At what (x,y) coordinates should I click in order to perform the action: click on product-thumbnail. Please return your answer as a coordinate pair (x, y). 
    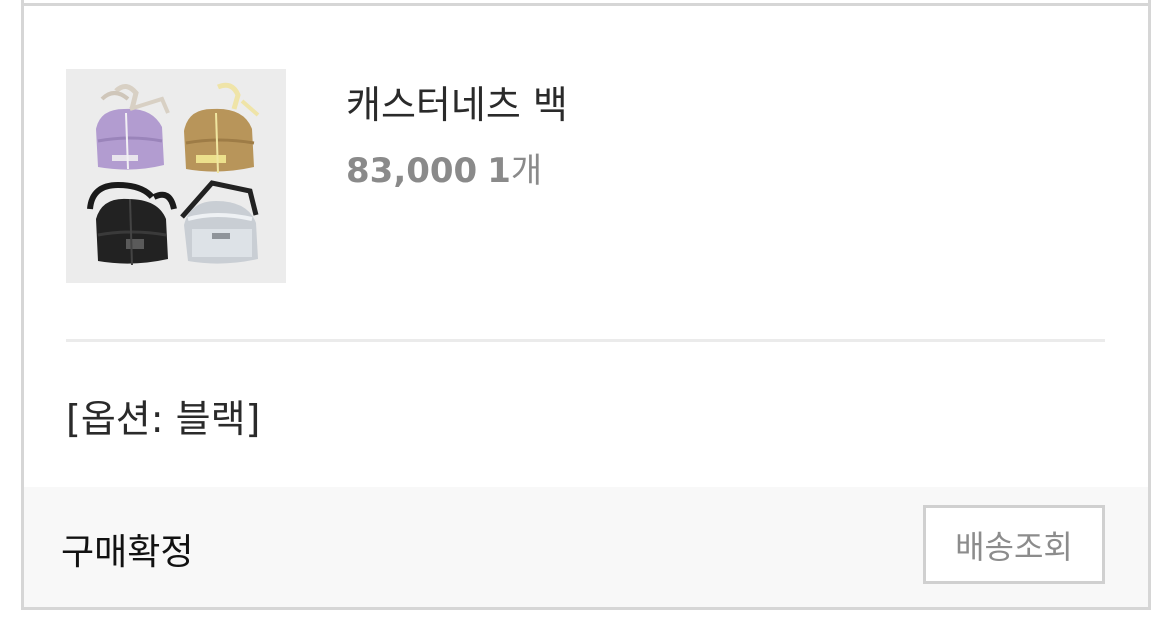
    Looking at the image, I should click on (176, 176).